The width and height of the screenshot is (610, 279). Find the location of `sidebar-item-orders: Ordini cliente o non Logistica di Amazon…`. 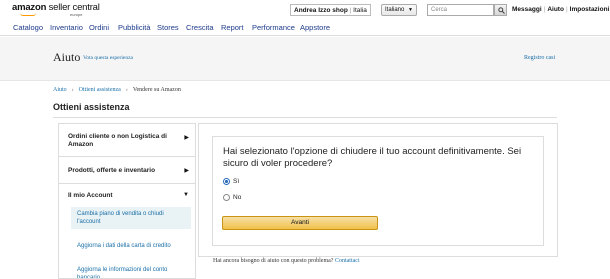

sidebar-item-orders: Ordini cliente o non Logistica di Amazon… is located at coordinates (127, 140).